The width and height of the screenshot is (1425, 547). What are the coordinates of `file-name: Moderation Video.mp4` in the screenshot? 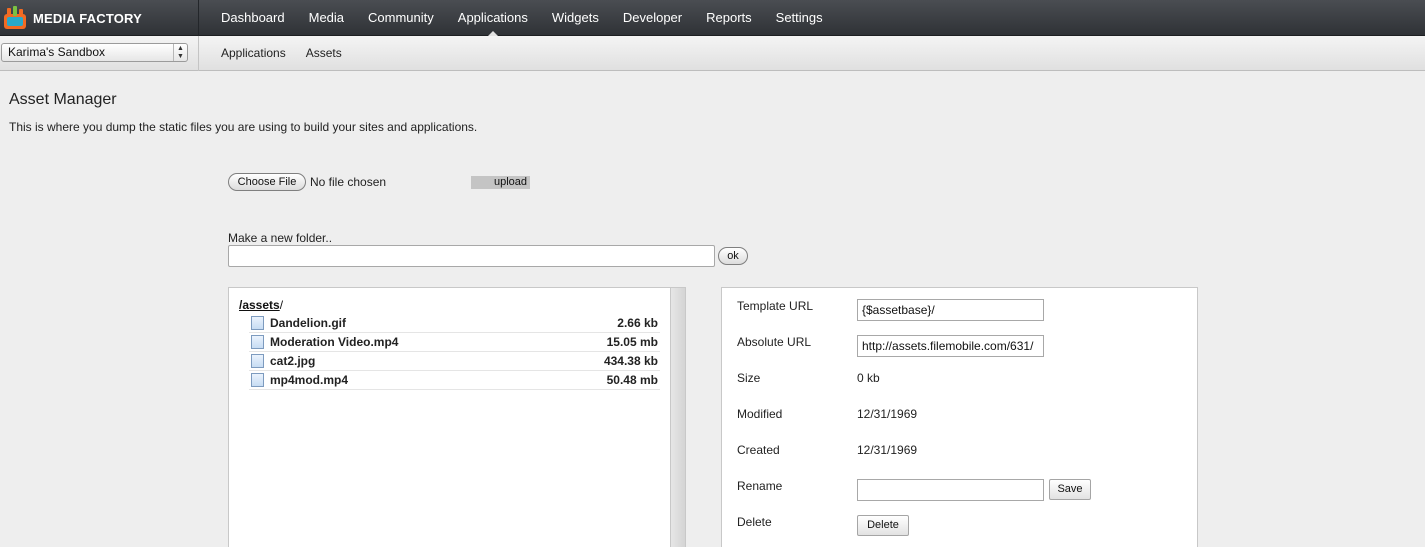 It's located at (334, 342).